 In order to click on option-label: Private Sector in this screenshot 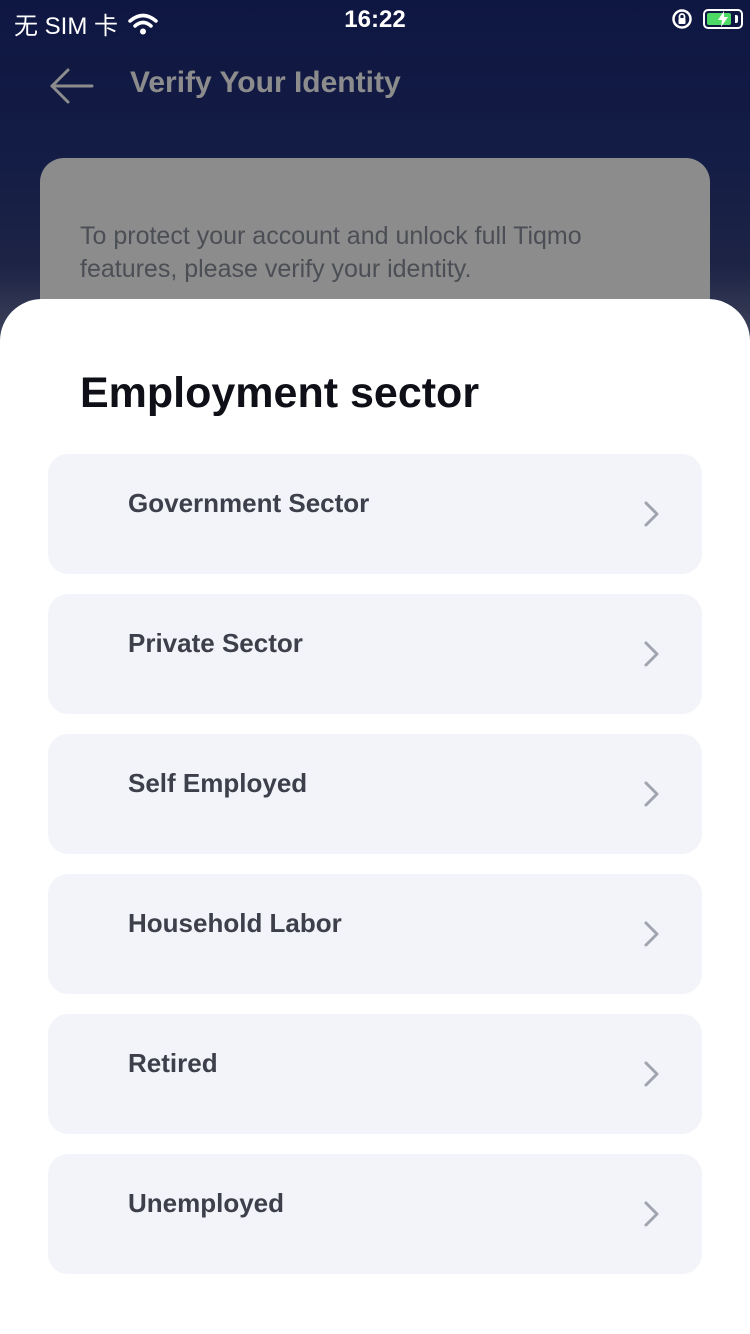, I will do `click(215, 643)`.